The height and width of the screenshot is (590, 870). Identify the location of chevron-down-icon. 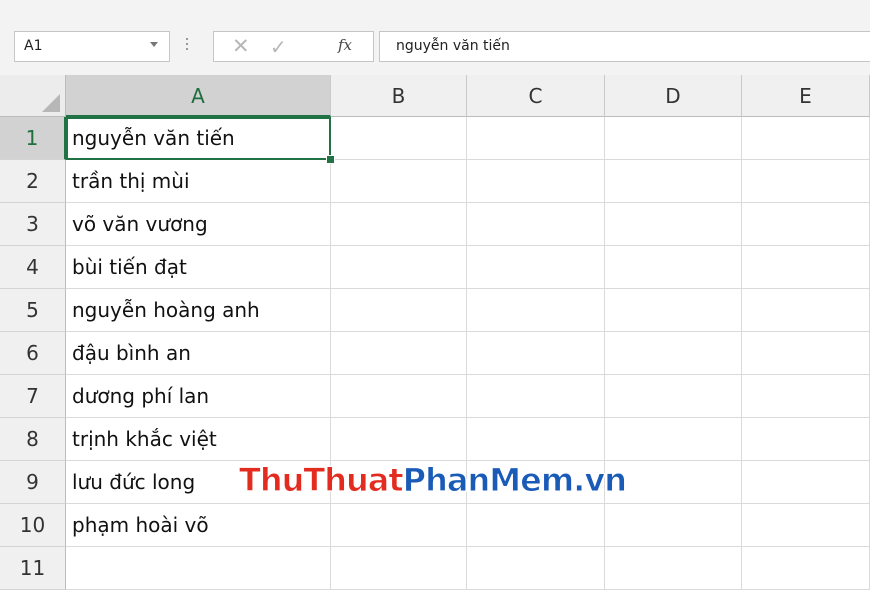
(154, 44).